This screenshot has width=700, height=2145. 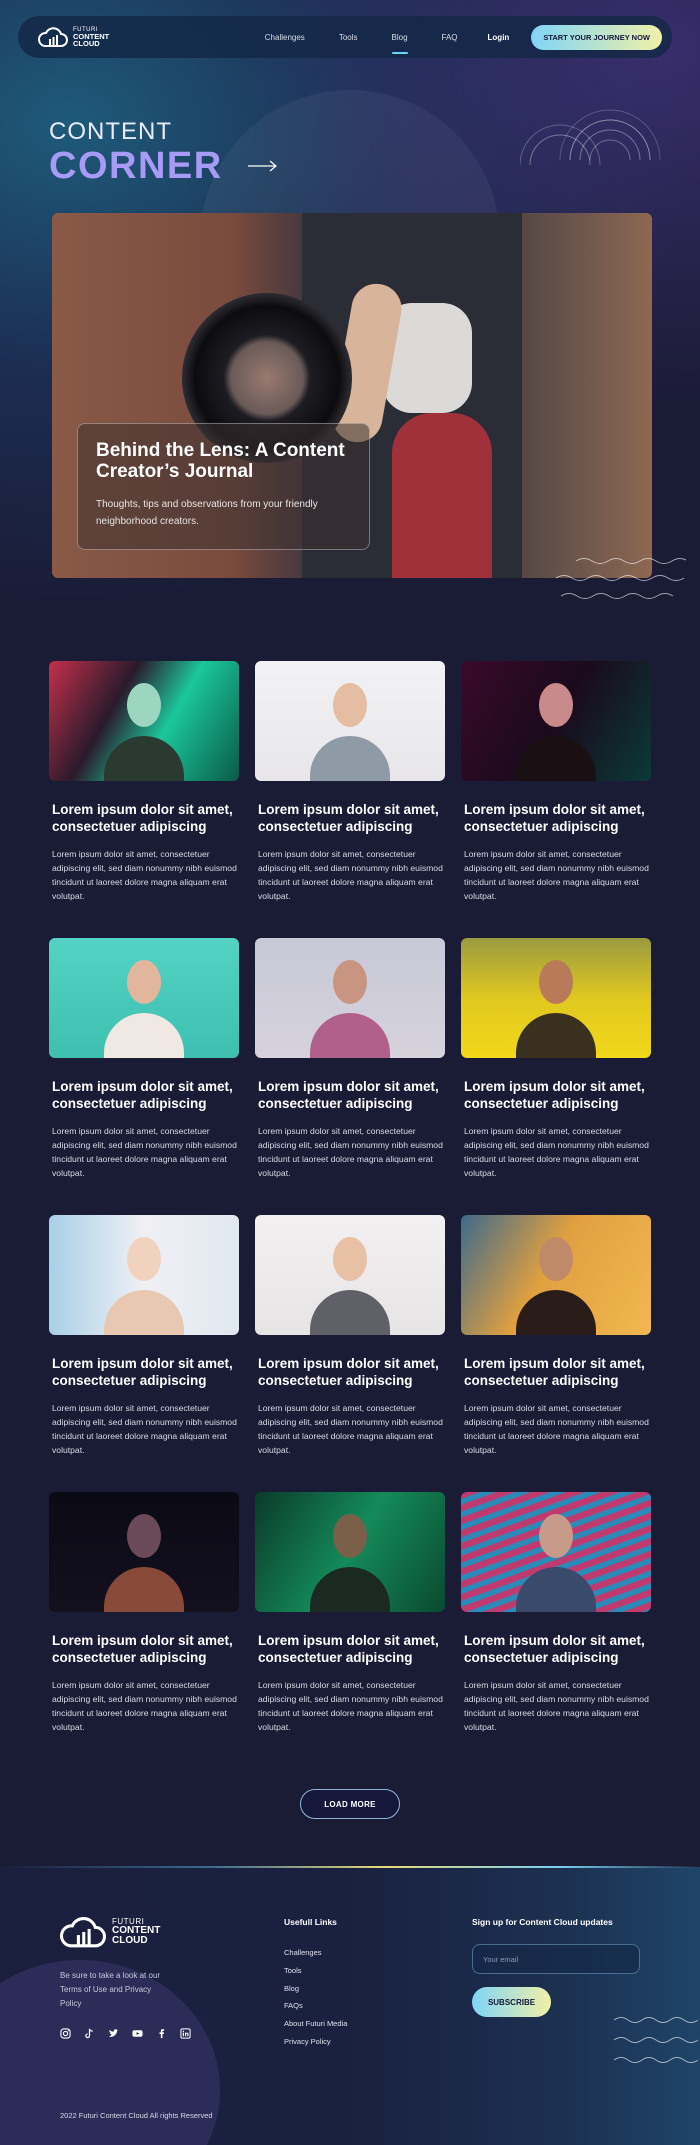 I want to click on useful-links-title: Usefull Links, so click(x=310, y=1922).